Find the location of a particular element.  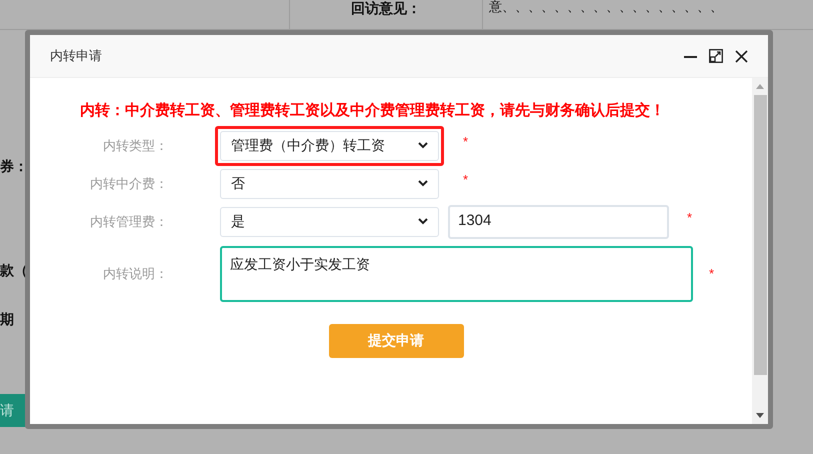

scroll-down-arrow-icon is located at coordinates (760, 415).